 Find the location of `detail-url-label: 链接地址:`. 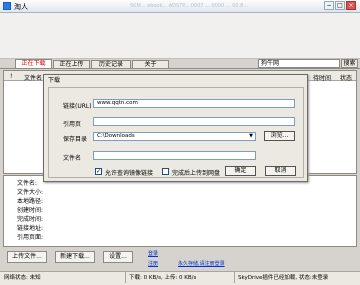

detail-url-label: 链接地址: is located at coordinates (30, 228).